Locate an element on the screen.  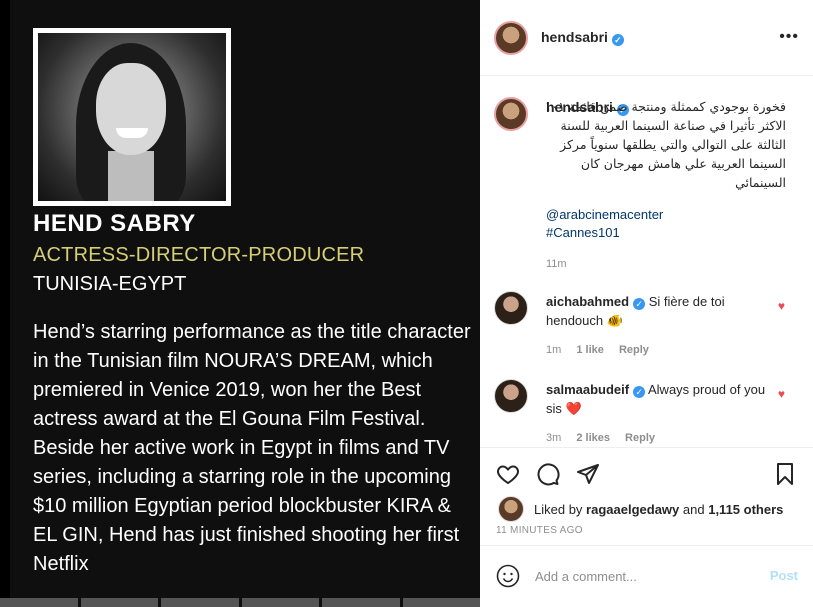
comment-body: aichabahmed ✓ Si fière de toi hendouch 🐠 is located at coordinates (656, 311).